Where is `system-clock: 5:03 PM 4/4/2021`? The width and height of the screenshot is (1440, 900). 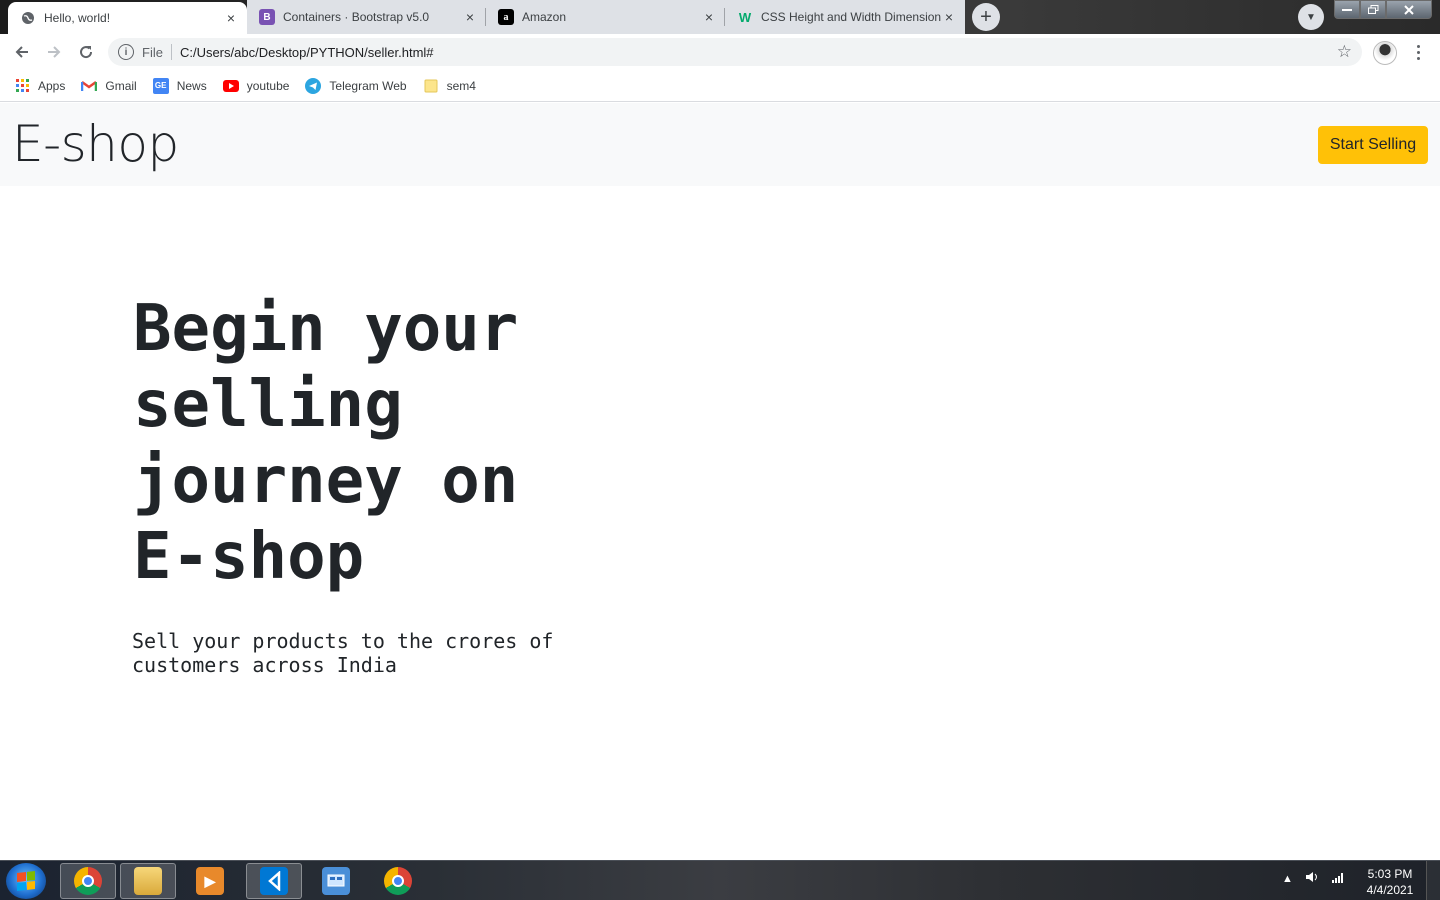 system-clock: 5:03 PM 4/4/2021 is located at coordinates (1390, 882).